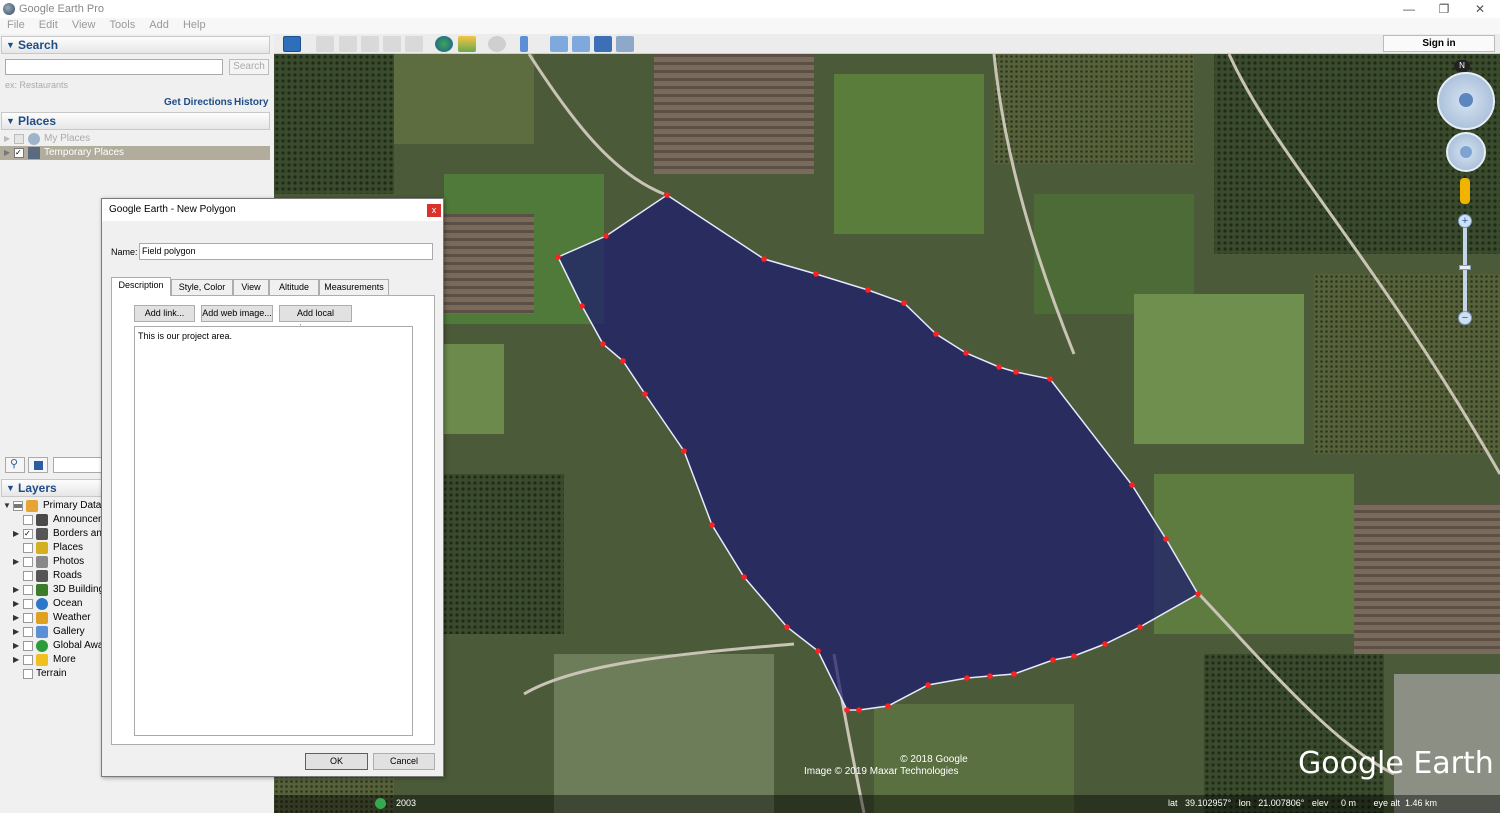 This screenshot has width=1500, height=813. What do you see at coordinates (135, 45) in the screenshot?
I see `search-panel-header: Search` at bounding box center [135, 45].